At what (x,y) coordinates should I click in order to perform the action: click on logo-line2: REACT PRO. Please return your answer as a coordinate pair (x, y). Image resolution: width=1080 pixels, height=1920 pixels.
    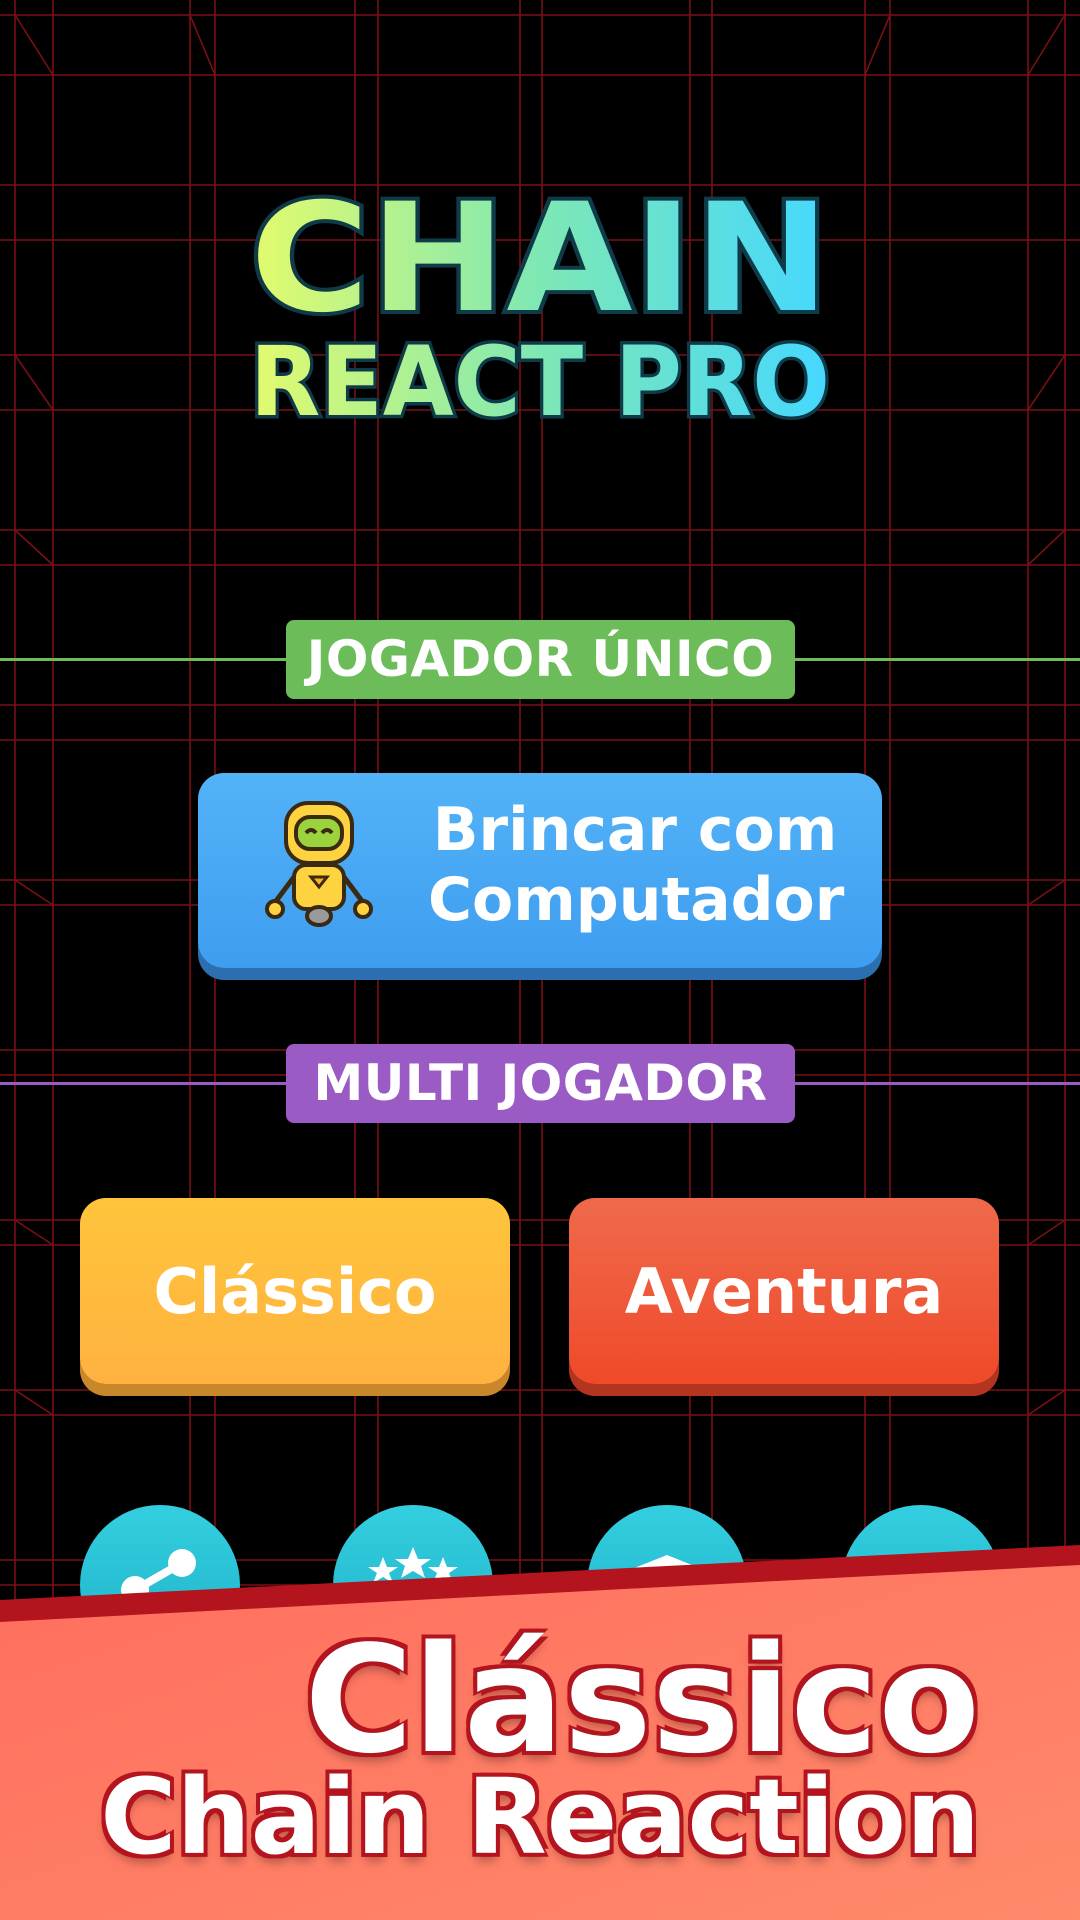
    Looking at the image, I should click on (540, 382).